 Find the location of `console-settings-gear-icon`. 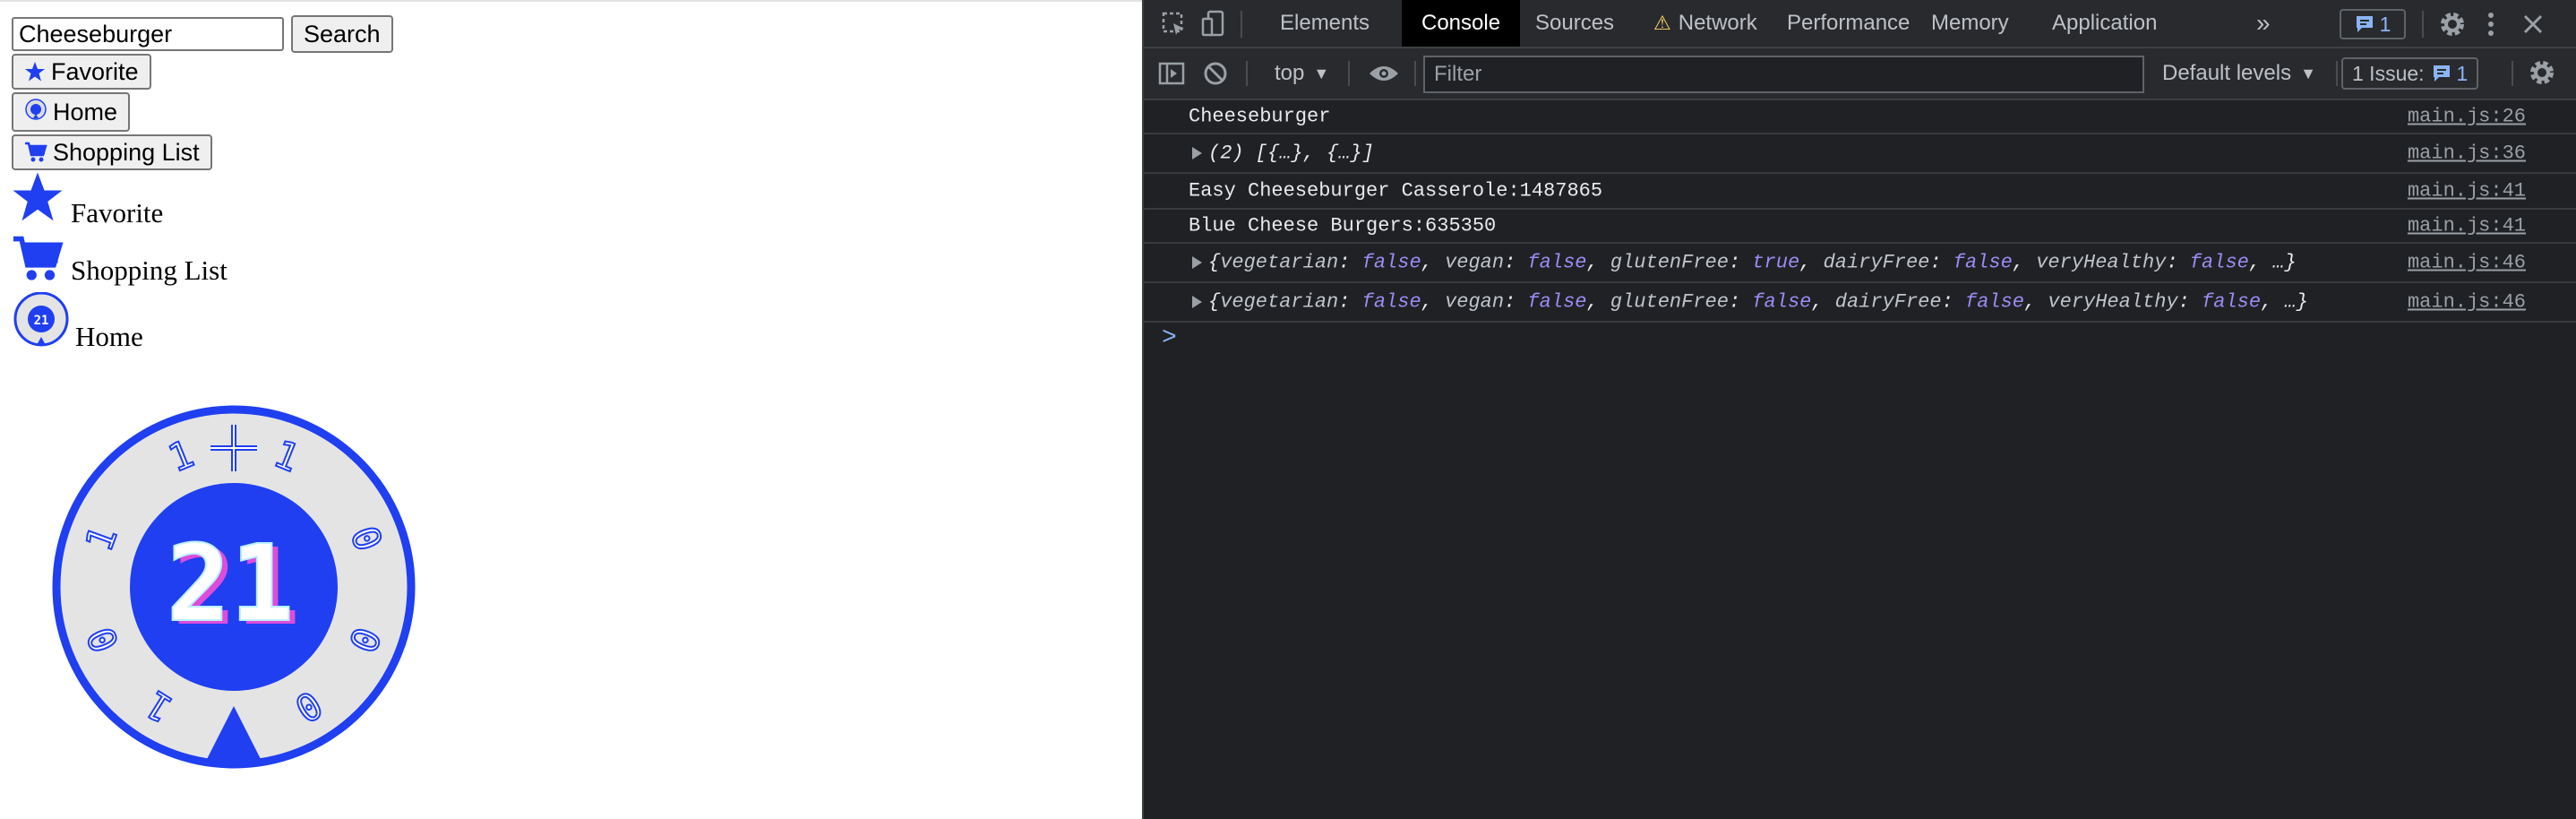

console-settings-gear-icon is located at coordinates (2542, 73).